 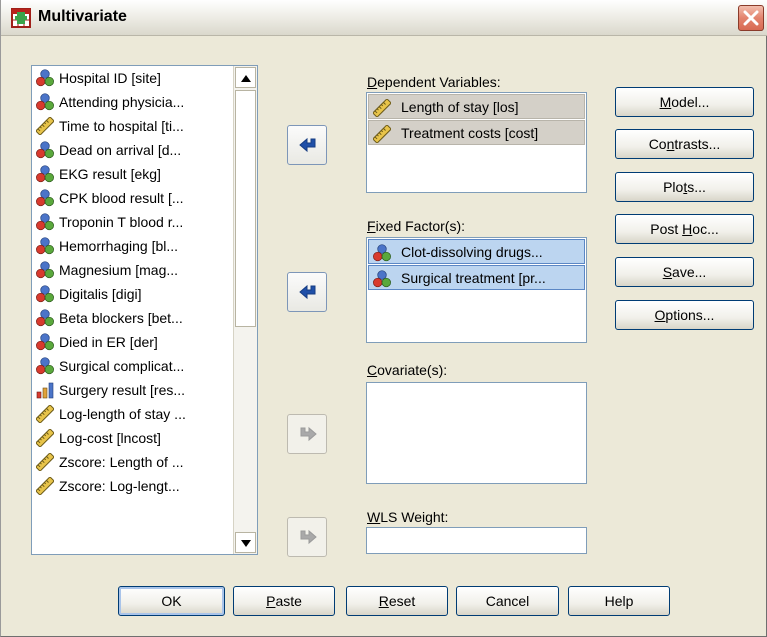 I want to click on variable-list-item: Died in ER [der], so click(x=132, y=342).